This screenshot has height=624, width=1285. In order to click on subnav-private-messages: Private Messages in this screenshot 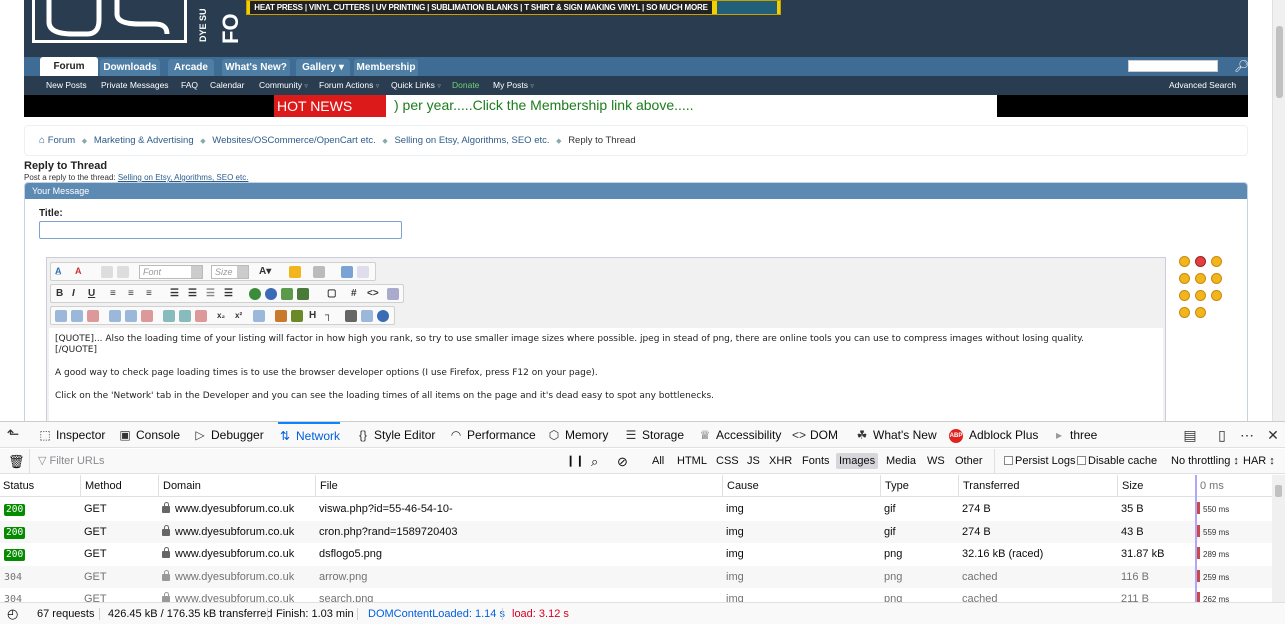, I will do `click(135, 85)`.